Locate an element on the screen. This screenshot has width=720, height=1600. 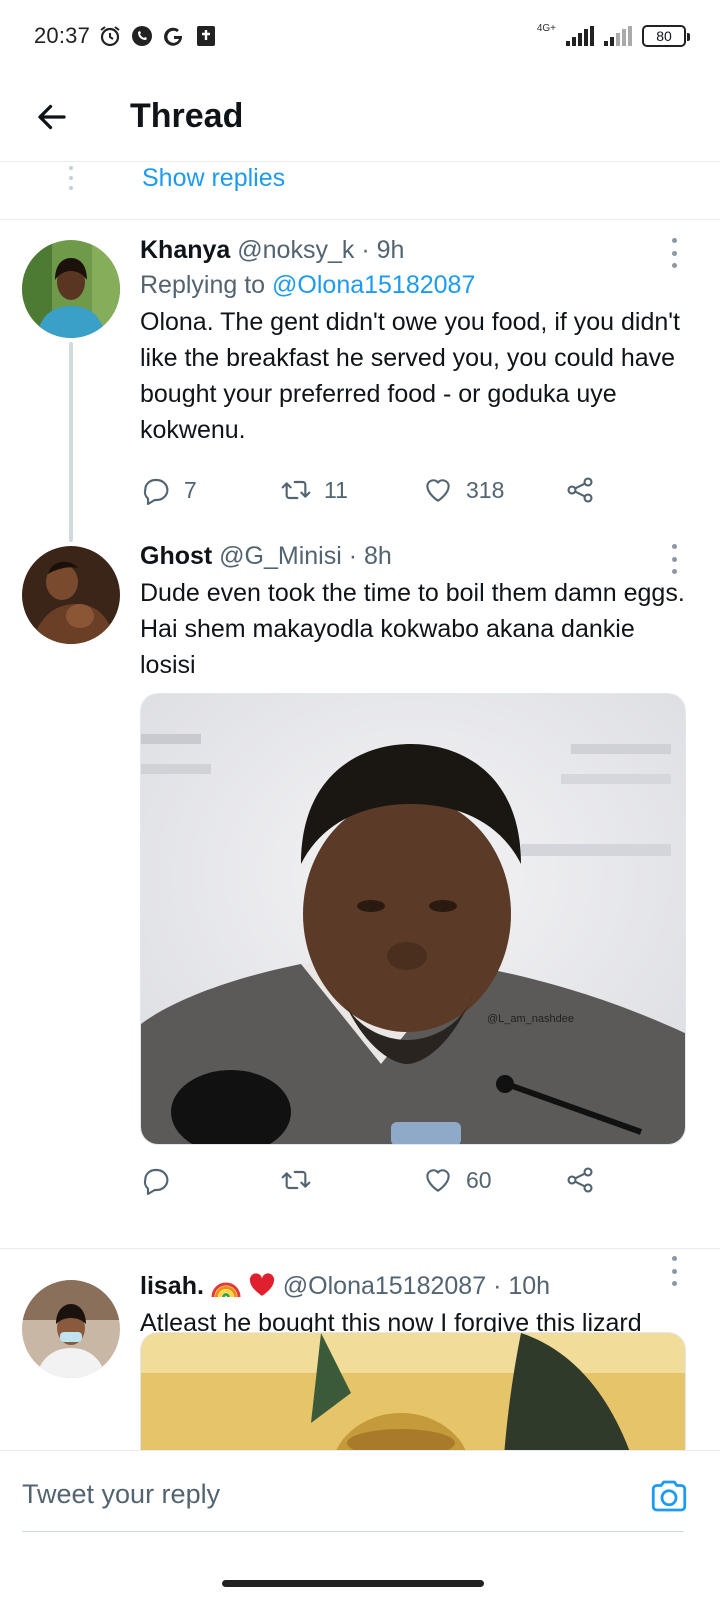
display-name: Ghost is located at coordinates (176, 556).